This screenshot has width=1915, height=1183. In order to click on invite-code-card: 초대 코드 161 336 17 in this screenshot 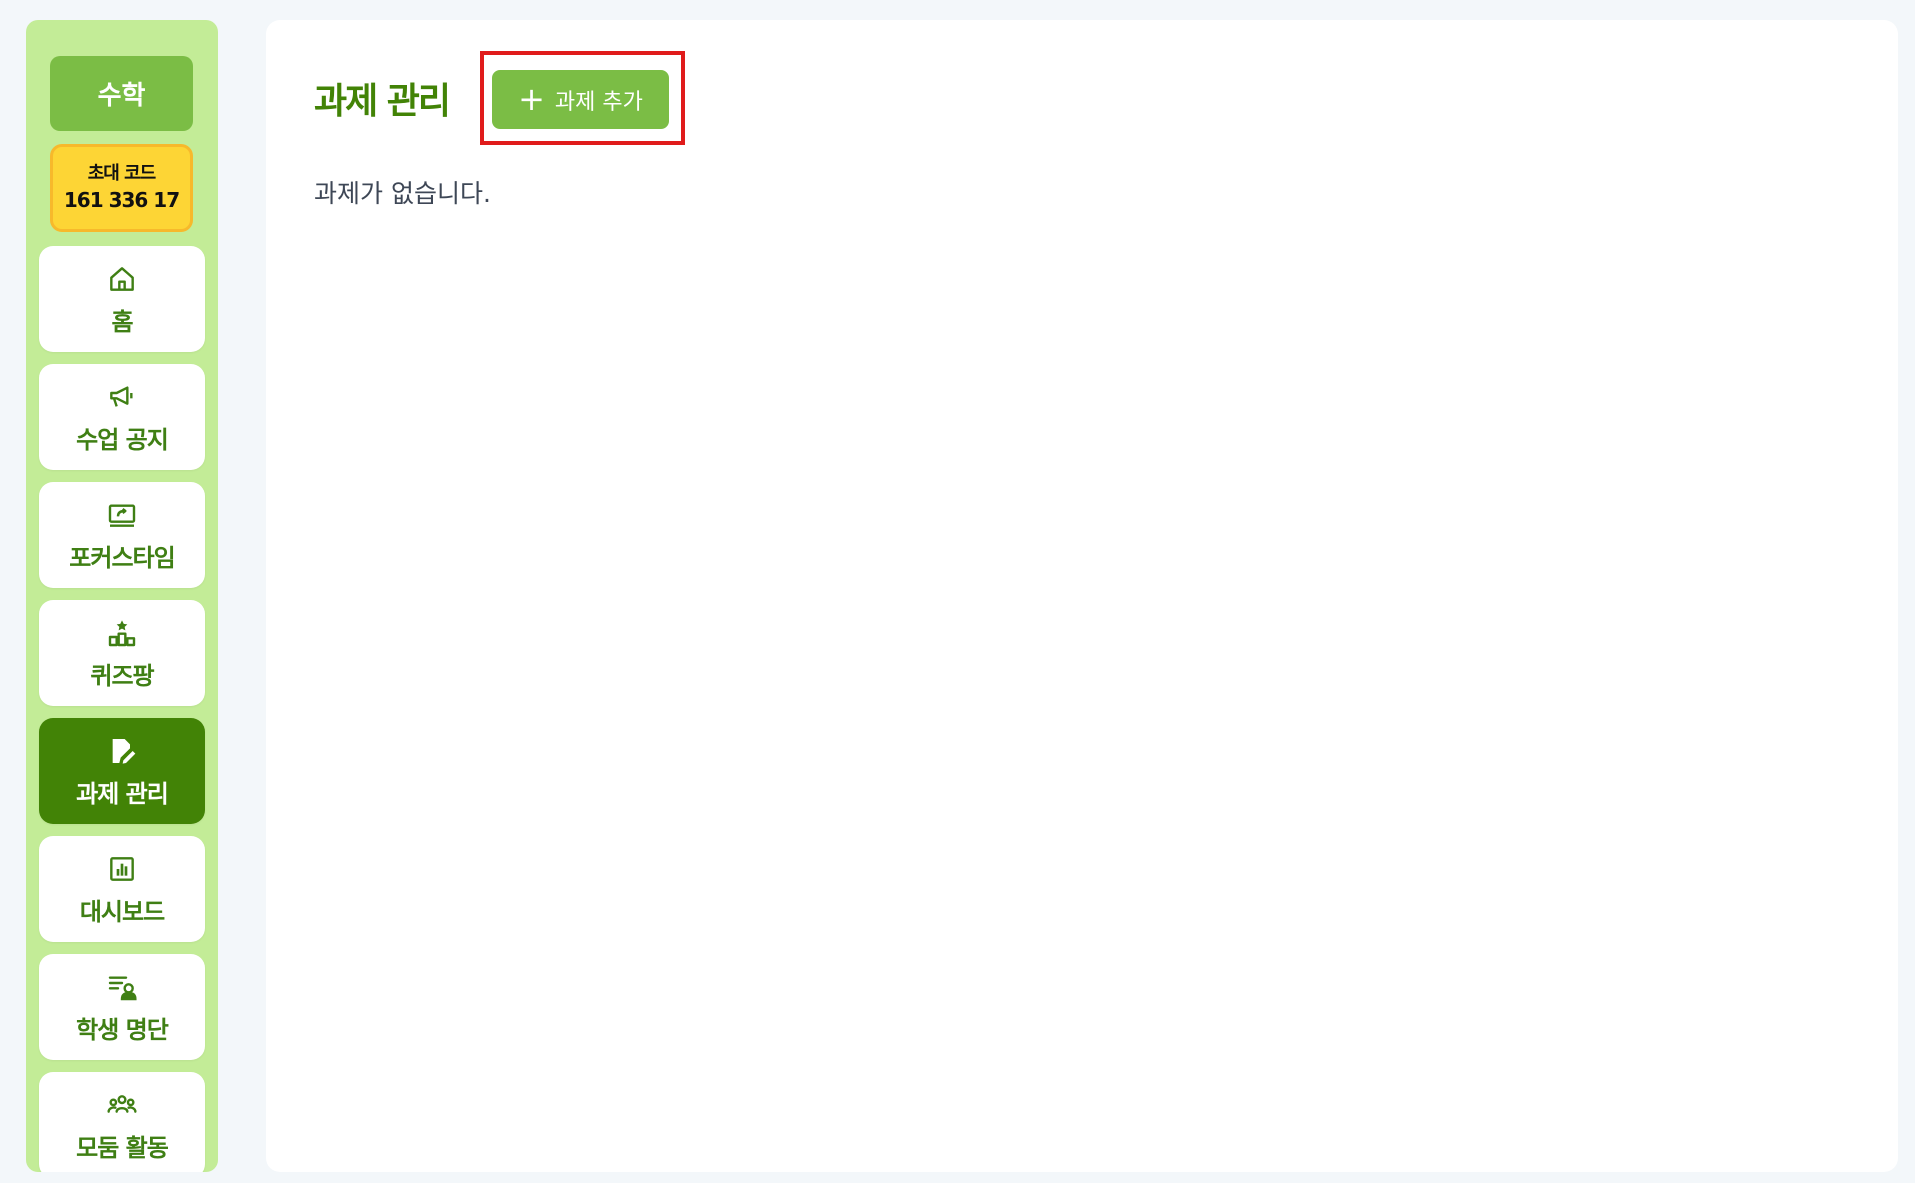, I will do `click(121, 188)`.